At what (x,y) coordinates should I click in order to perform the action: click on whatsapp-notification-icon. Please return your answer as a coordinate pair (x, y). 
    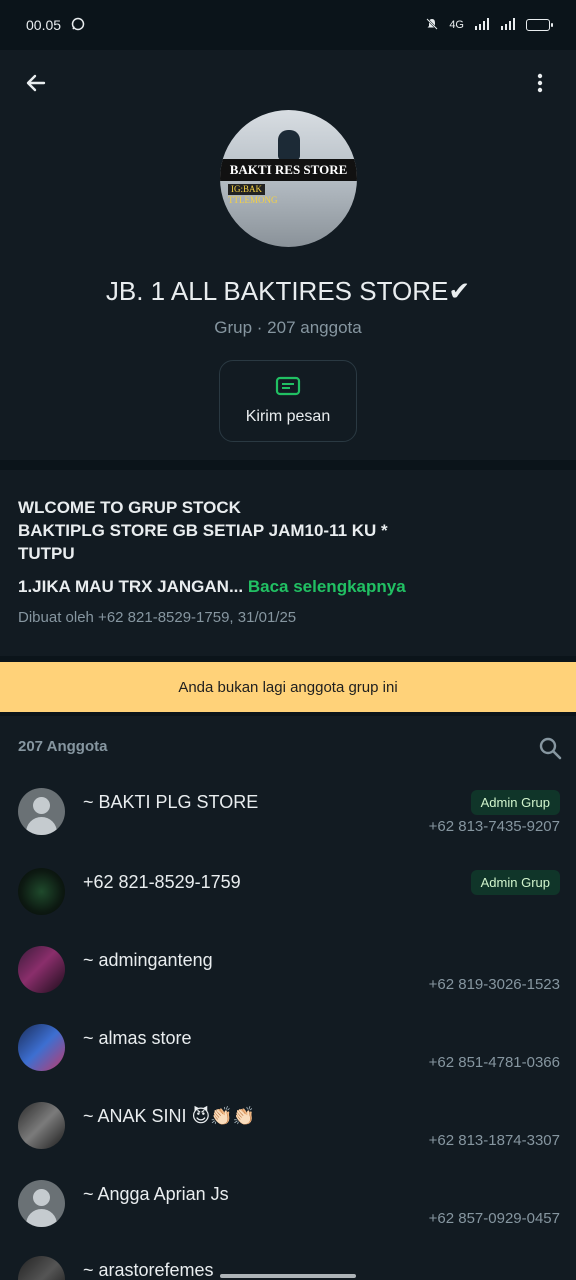
    Looking at the image, I should click on (78, 25).